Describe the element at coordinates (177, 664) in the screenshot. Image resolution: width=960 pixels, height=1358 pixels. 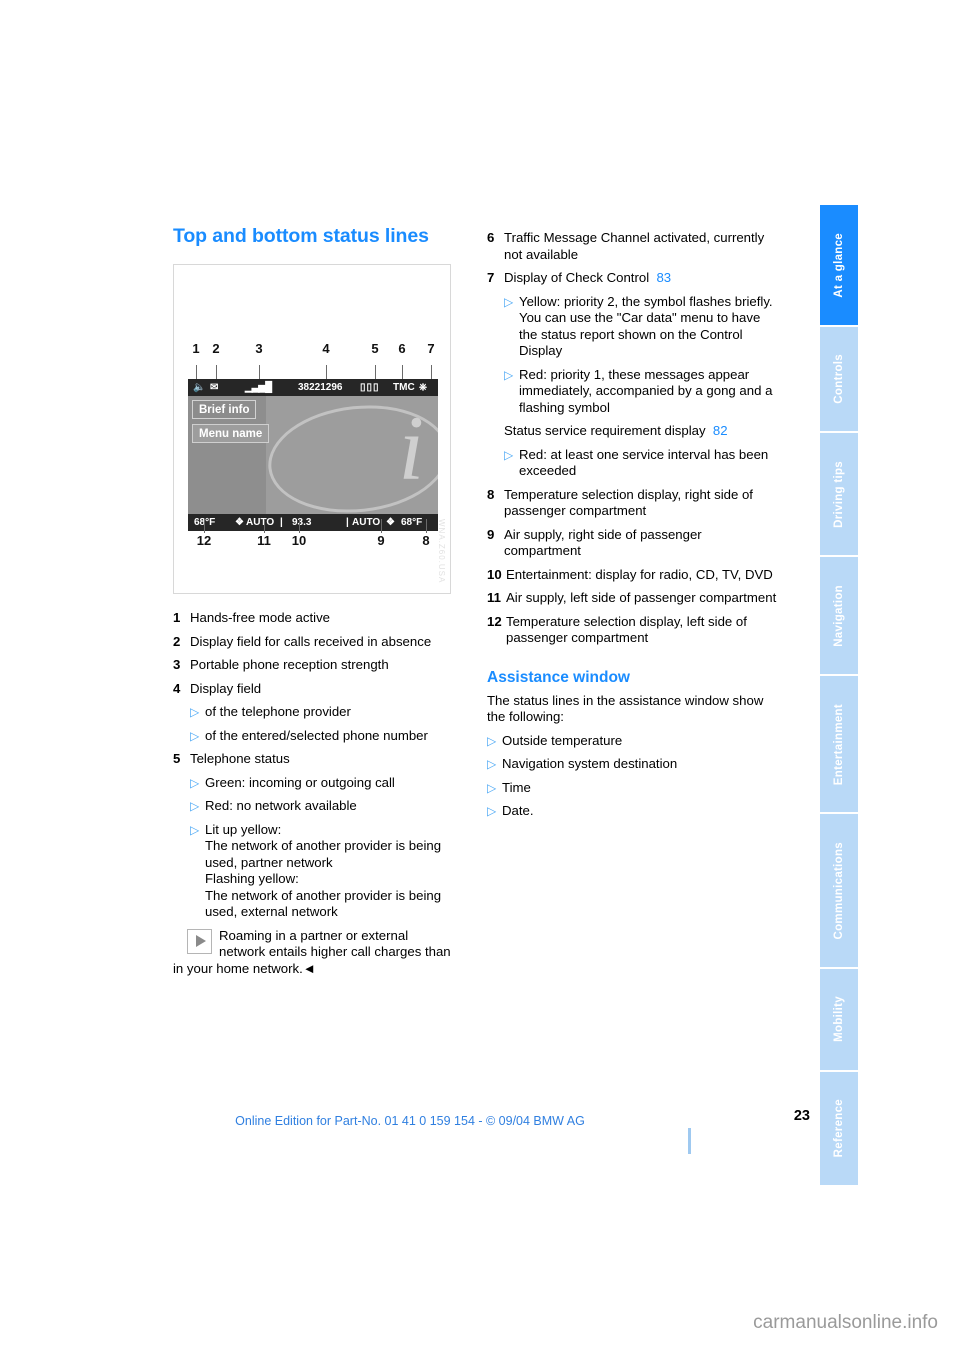
I see `item-number: 3` at that location.